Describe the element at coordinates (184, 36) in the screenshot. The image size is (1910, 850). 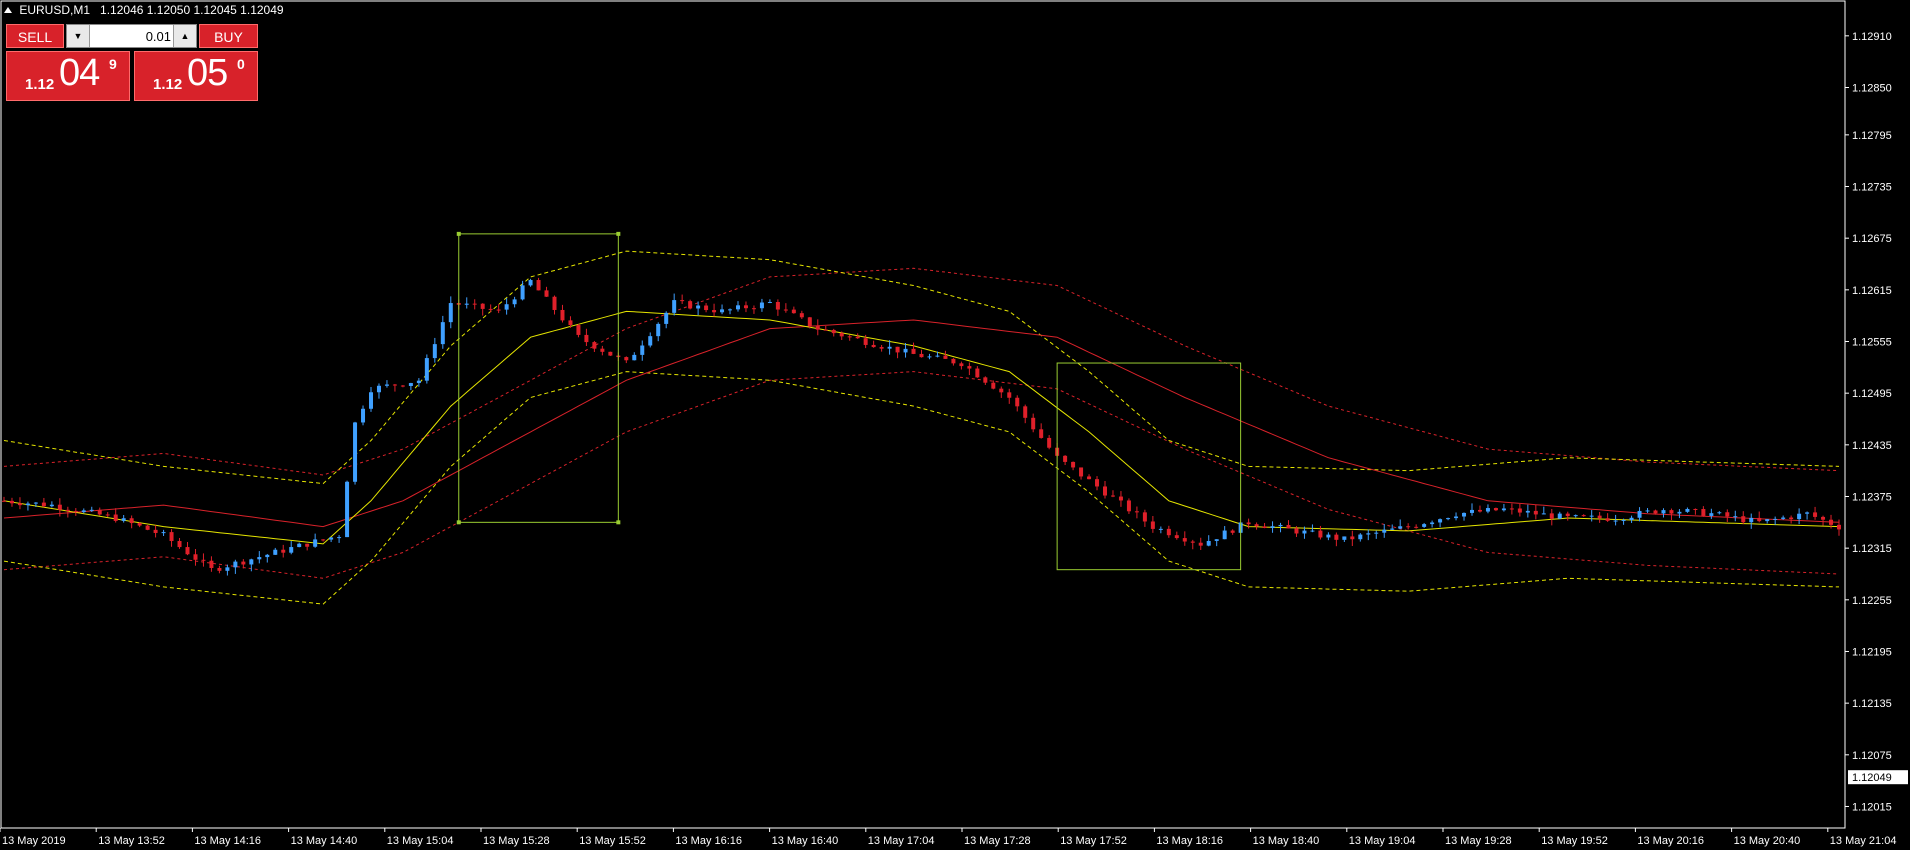
I see `lot-increase-icon: ▲` at that location.